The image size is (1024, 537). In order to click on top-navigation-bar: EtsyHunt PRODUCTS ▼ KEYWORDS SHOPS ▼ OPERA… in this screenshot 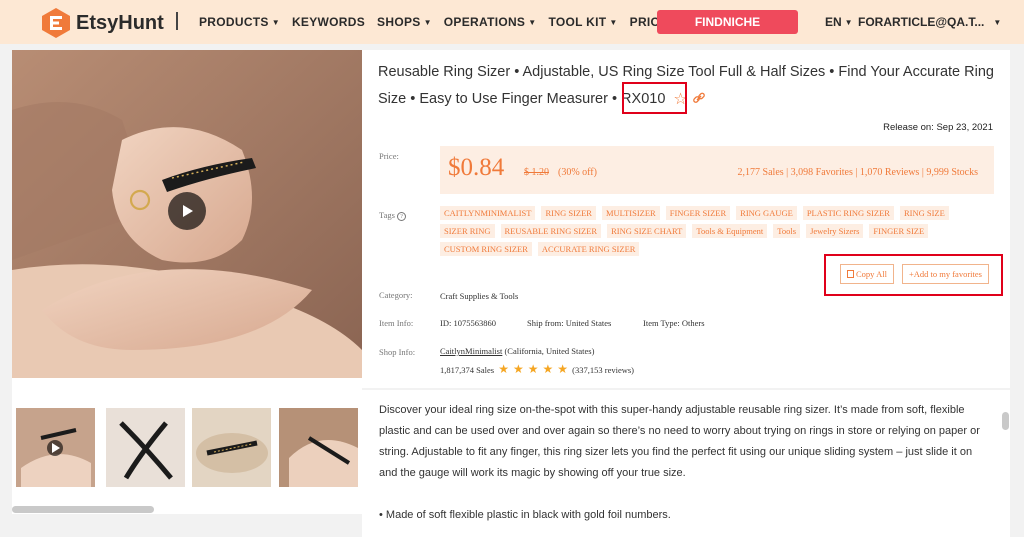, I will do `click(512, 22)`.